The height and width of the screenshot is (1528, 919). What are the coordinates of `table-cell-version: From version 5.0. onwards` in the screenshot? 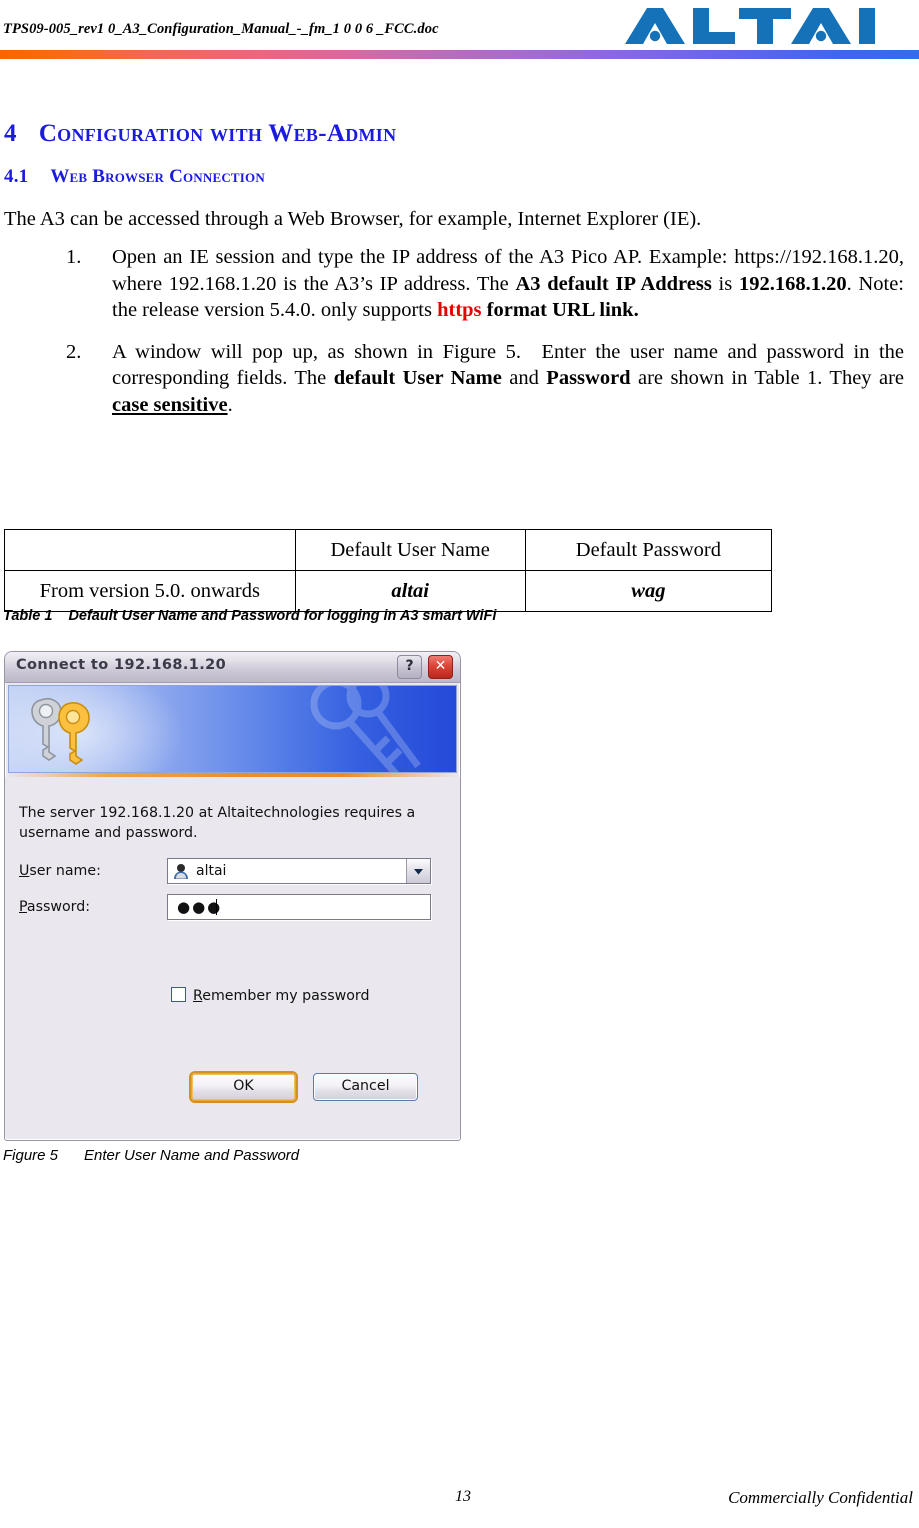 It's located at (150, 591).